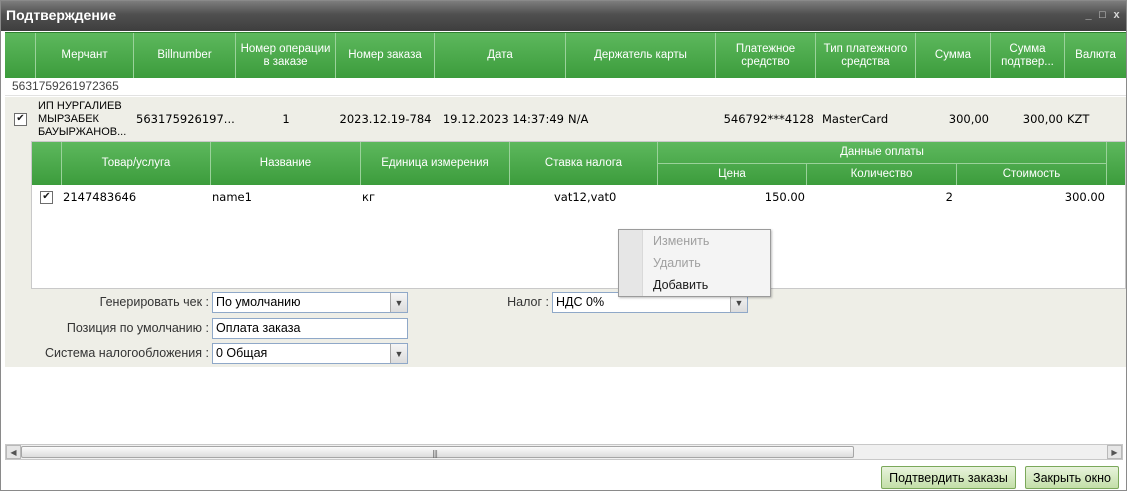  I want to click on close-icon: x, so click(1116, 15).